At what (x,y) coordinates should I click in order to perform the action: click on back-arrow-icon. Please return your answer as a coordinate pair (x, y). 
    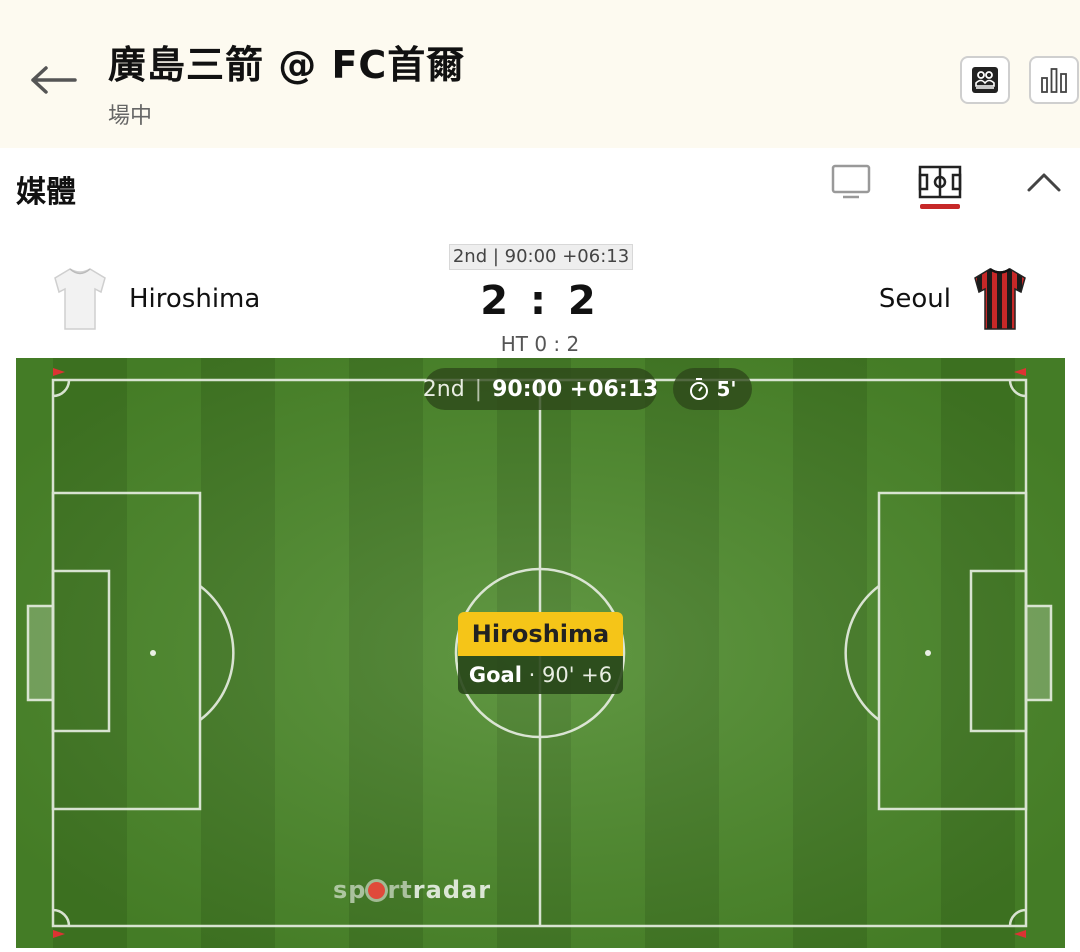
    Looking at the image, I should click on (54, 80).